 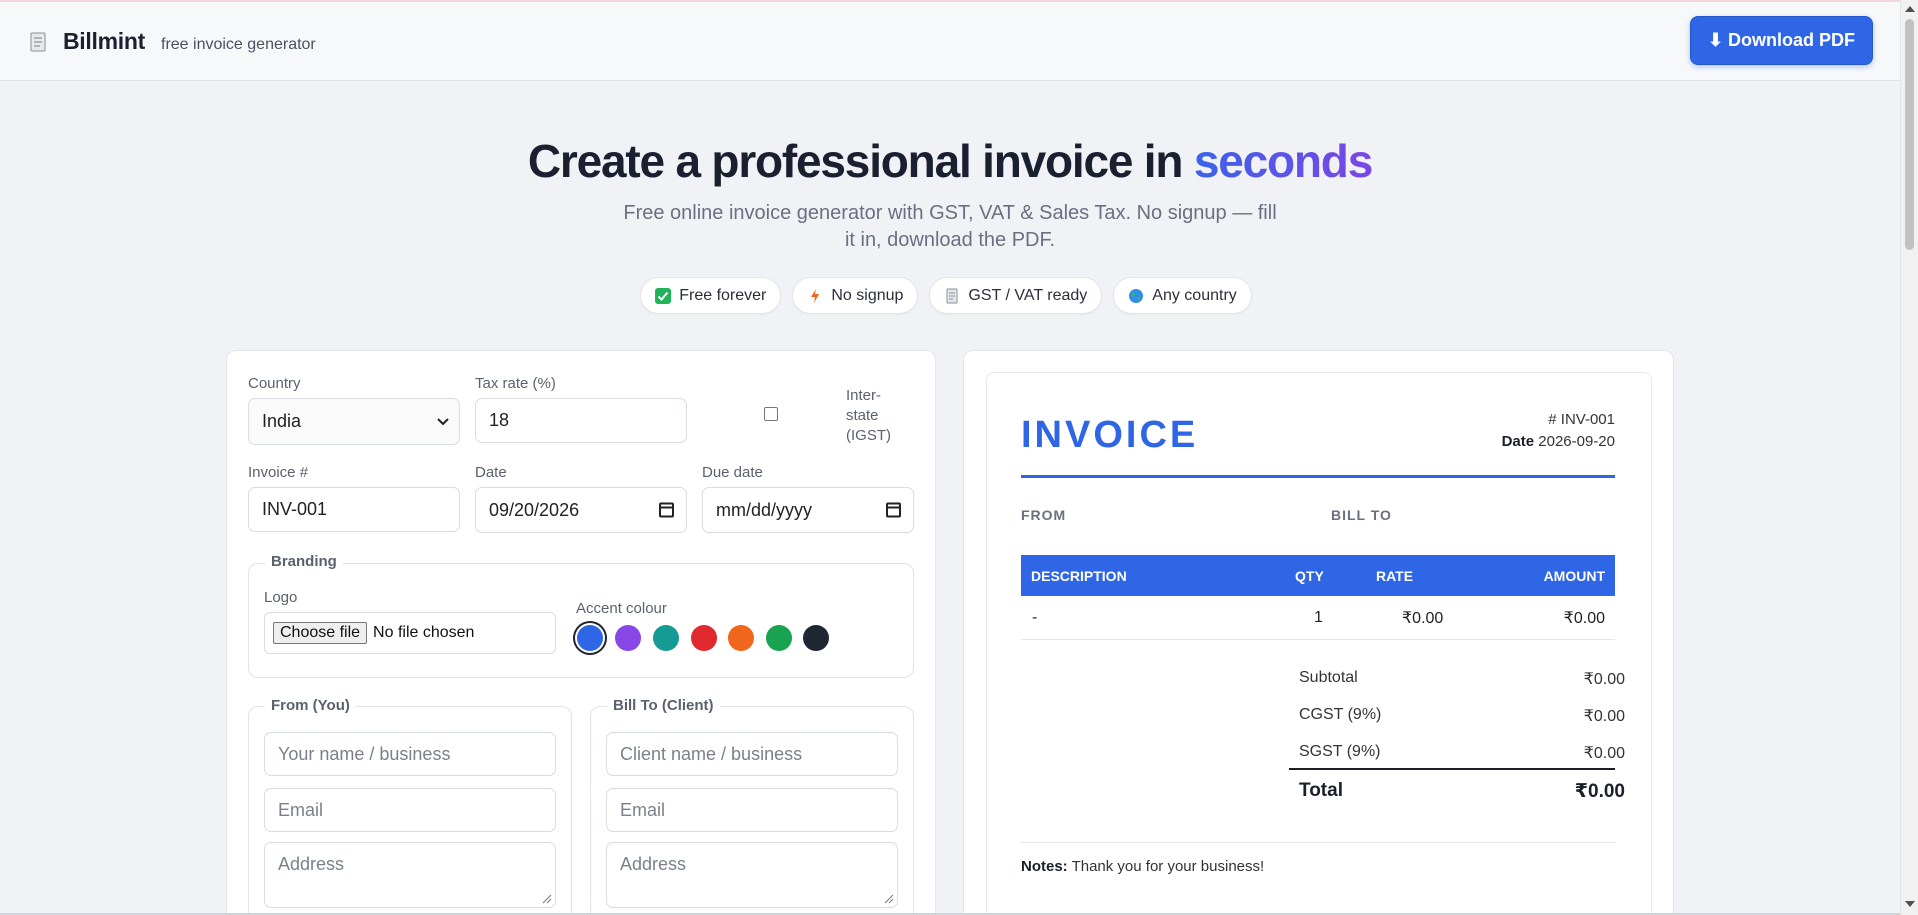 I want to click on invoice-number-input: INV-001, so click(x=354, y=509).